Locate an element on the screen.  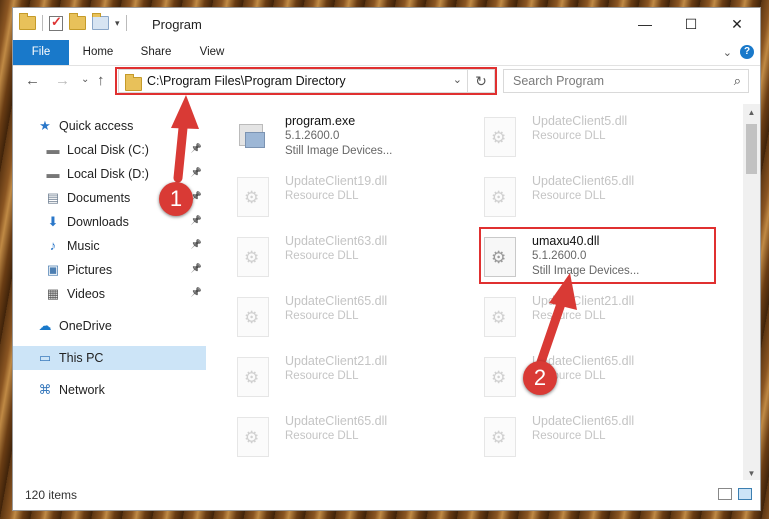
callout-badge-2: 2 is located at coordinates (540, 378).